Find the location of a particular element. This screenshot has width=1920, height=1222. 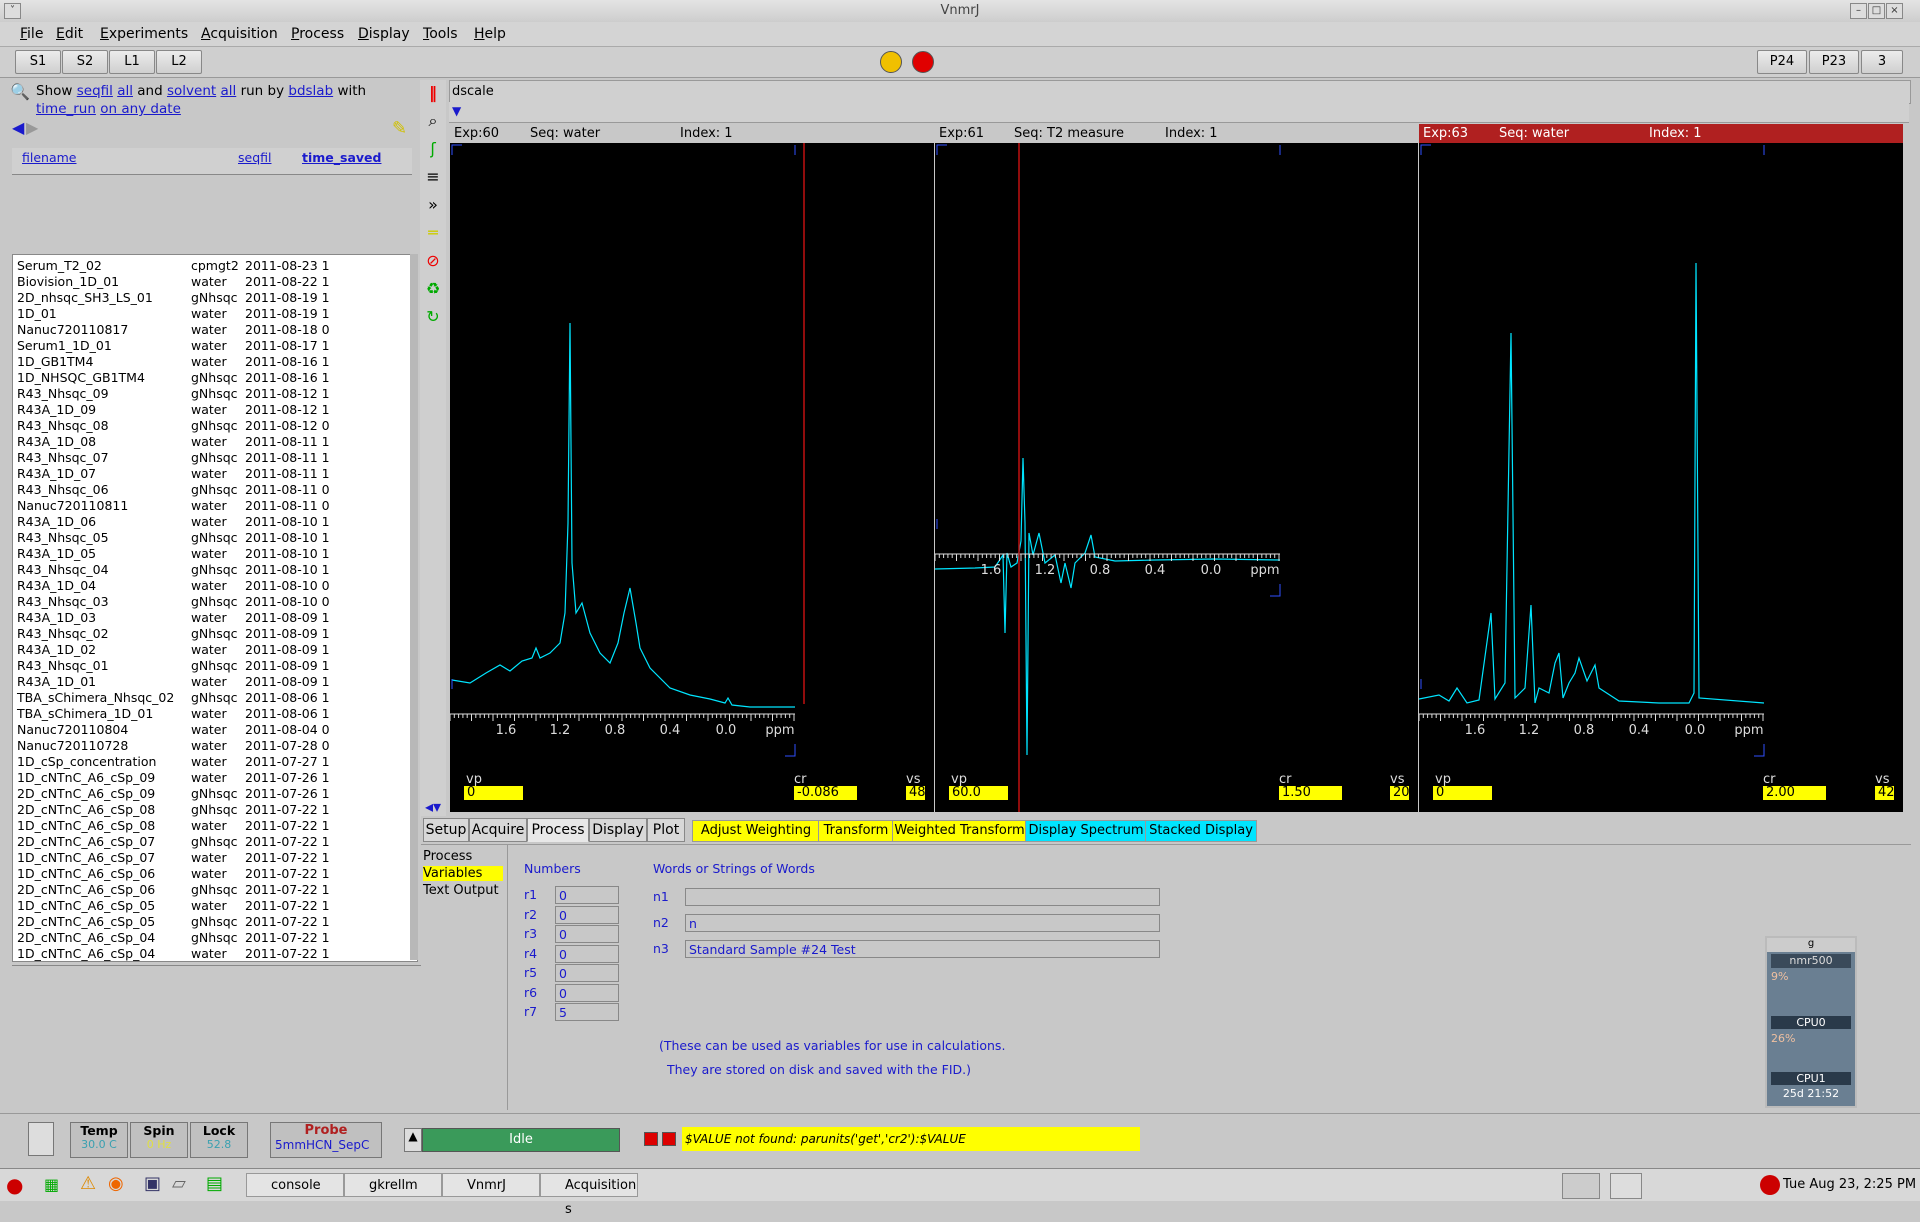

firefox-icon: ◉ is located at coordinates (116, 1183).